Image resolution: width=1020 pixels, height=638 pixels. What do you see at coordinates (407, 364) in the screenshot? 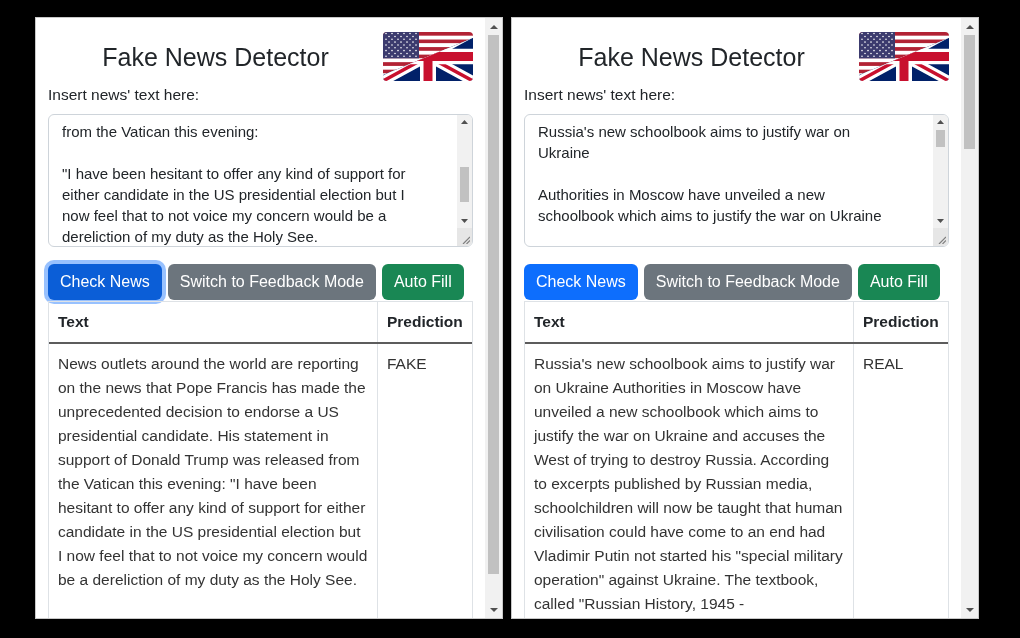
I see `table-cell-text: FAKE` at bounding box center [407, 364].